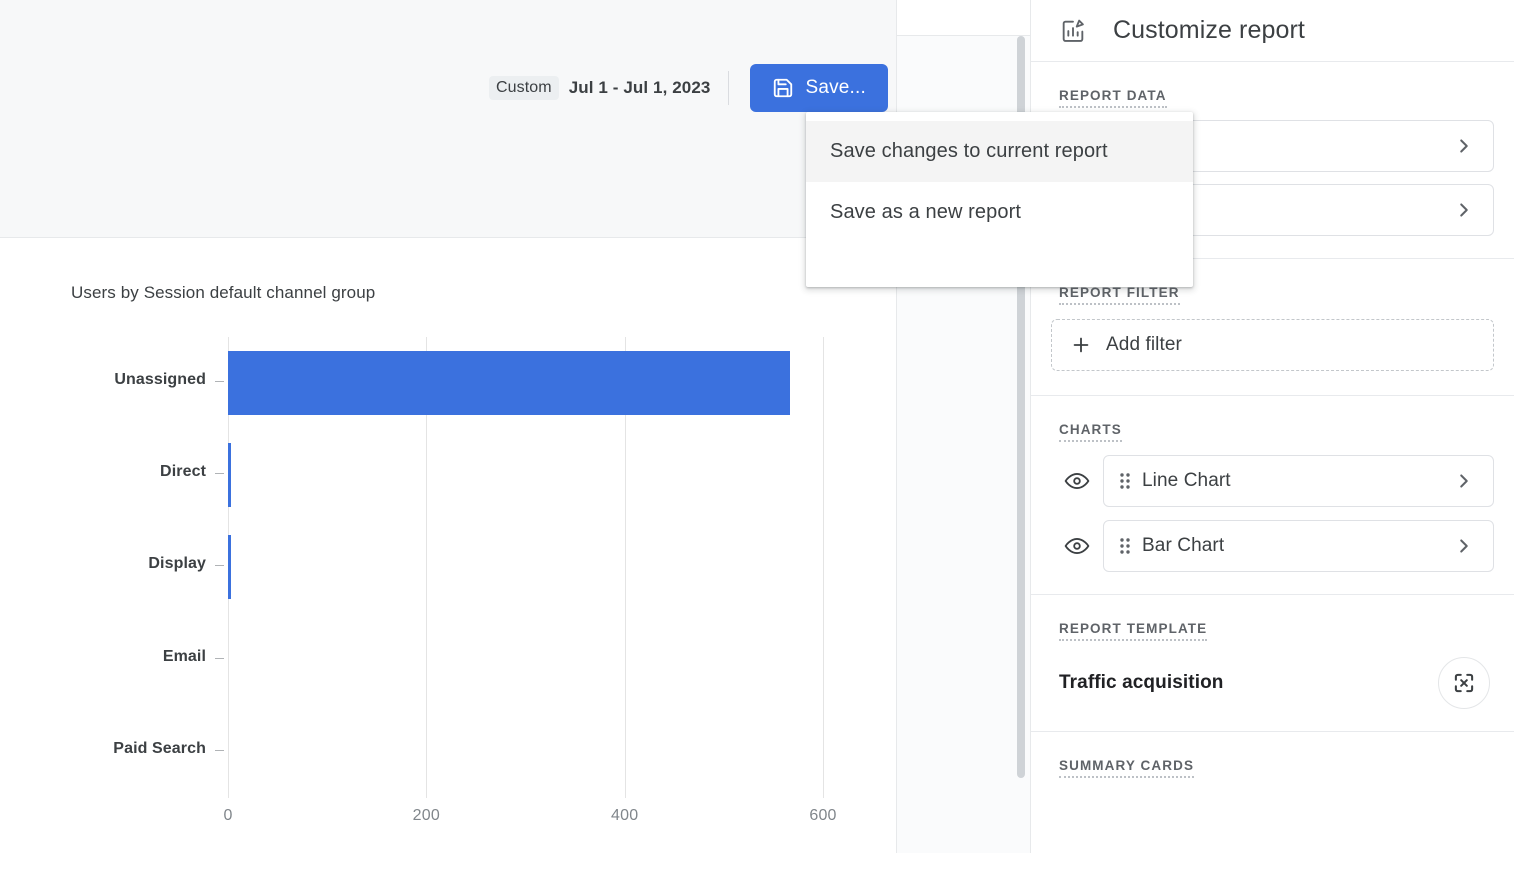  What do you see at coordinates (1209, 30) in the screenshot?
I see `panel-title: Customize report` at bounding box center [1209, 30].